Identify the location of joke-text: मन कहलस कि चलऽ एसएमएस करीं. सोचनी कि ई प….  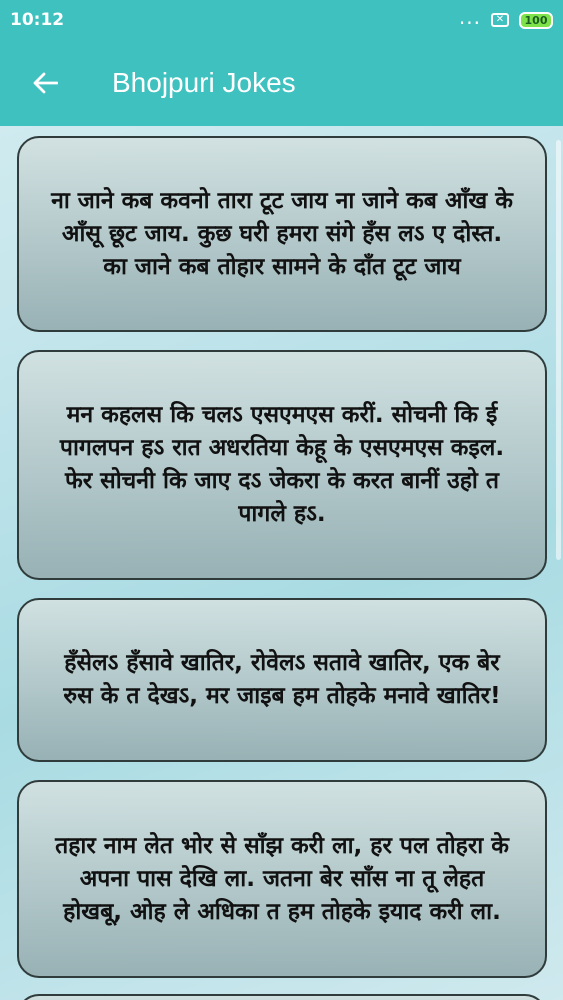
(282, 464).